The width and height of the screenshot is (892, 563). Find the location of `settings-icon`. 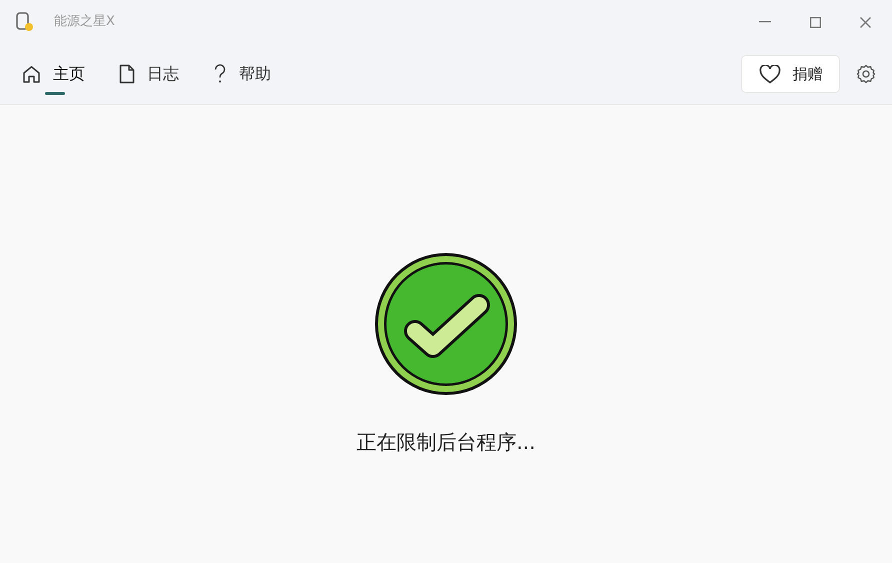

settings-icon is located at coordinates (866, 74).